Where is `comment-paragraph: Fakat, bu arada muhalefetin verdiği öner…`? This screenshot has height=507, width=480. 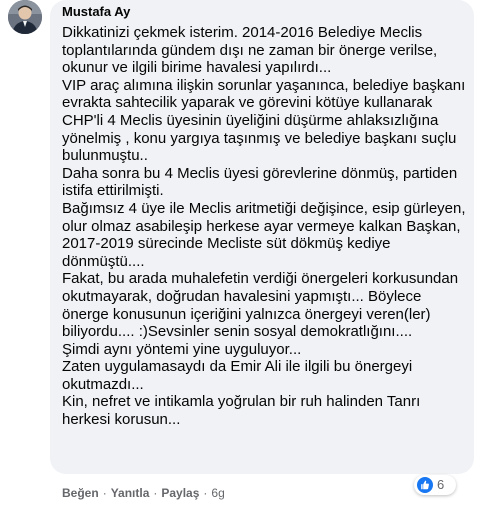
comment-paragraph: Fakat, bu arada muhalefetin verdiği öner… is located at coordinates (260, 305).